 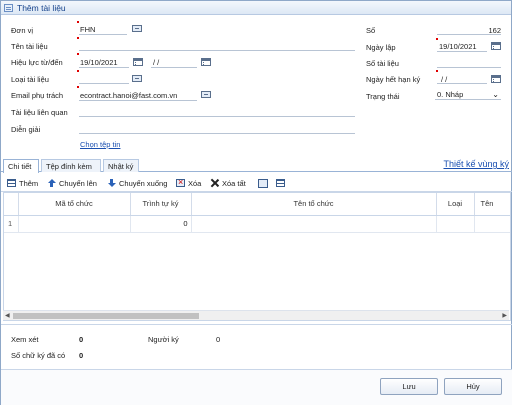 I want to click on document-type-lookup-icon, so click(x=137, y=78).